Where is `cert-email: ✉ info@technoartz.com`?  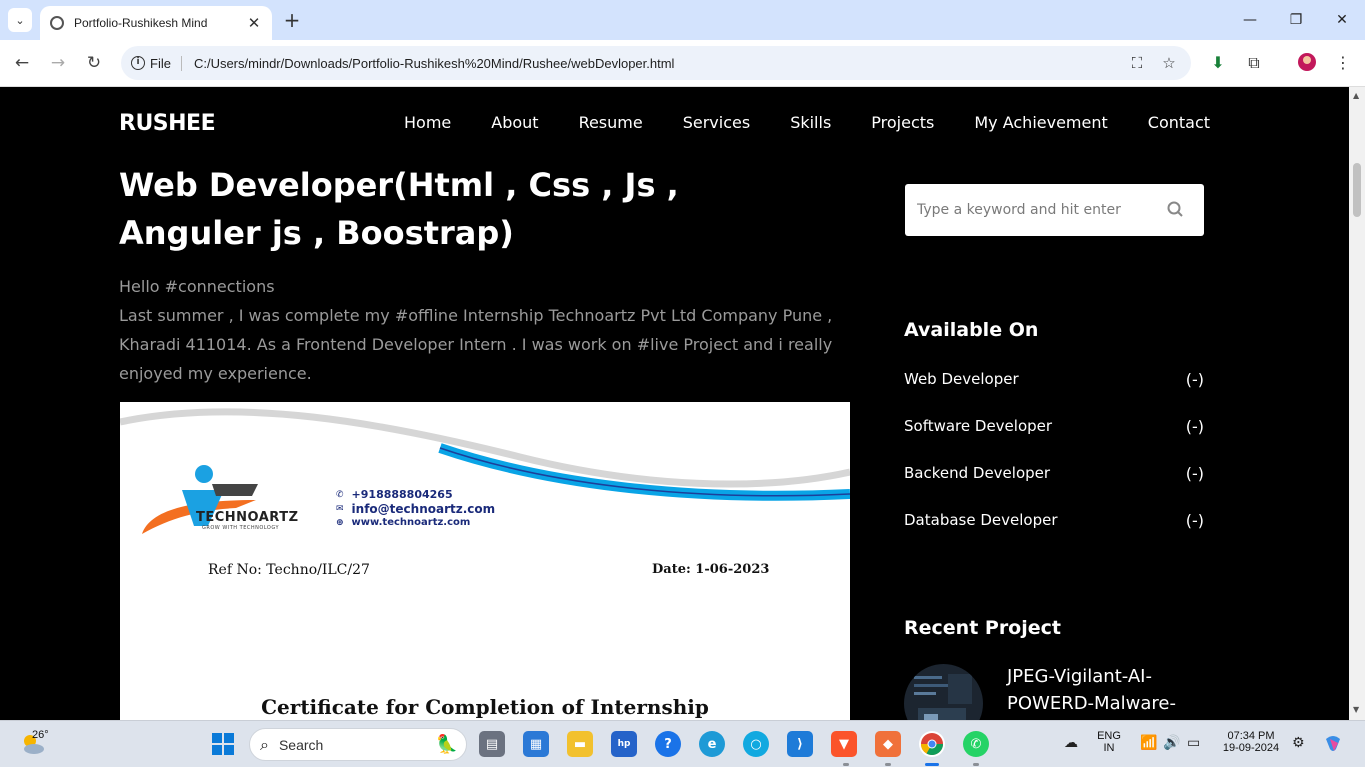 cert-email: ✉ info@technoartz.com is located at coordinates (416, 509).